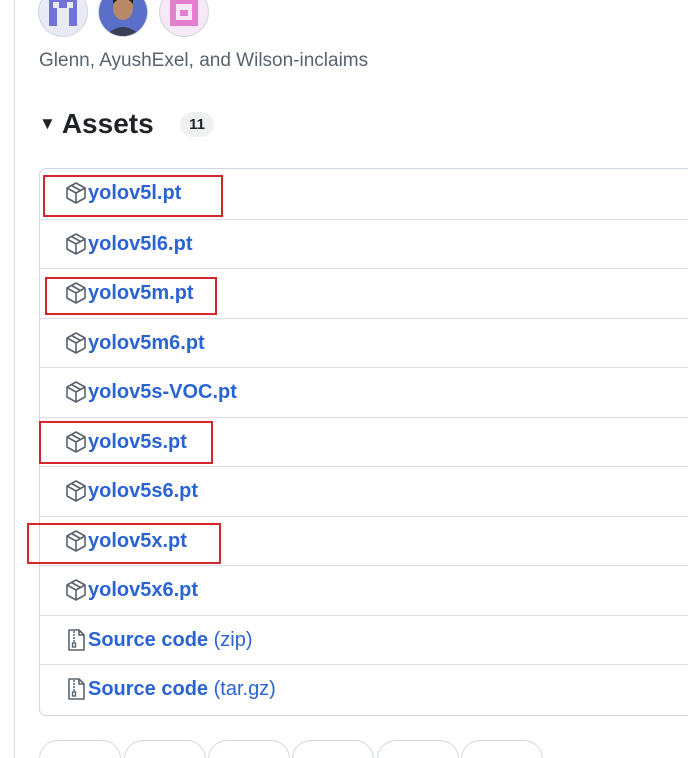  Describe the element at coordinates (364, 491) in the screenshot. I see `asset-row: yolov5s6.pt` at that location.